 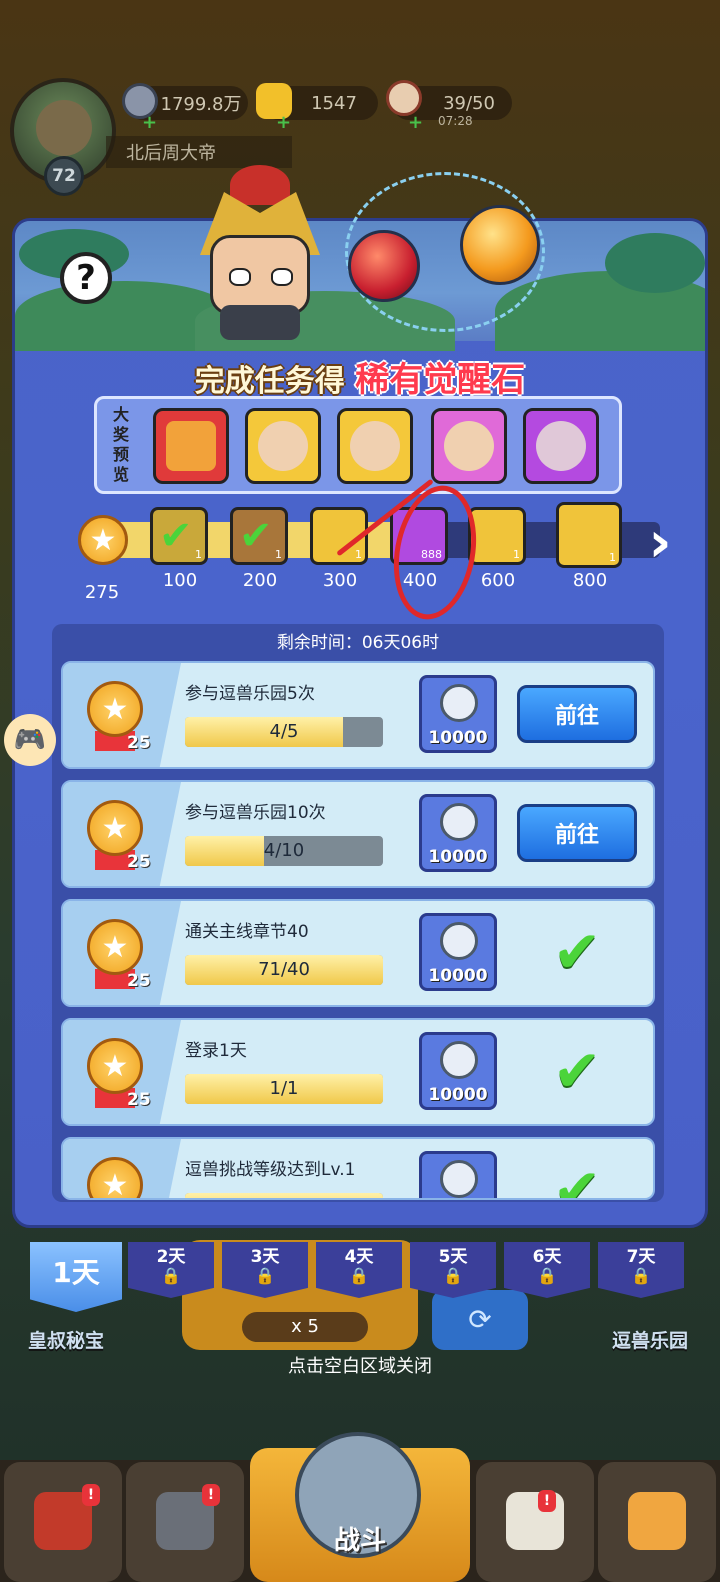 What do you see at coordinates (358, 1072) in the screenshot?
I see `task-row: ★ 25 登录1天 1/1 10000 ✔` at bounding box center [358, 1072].